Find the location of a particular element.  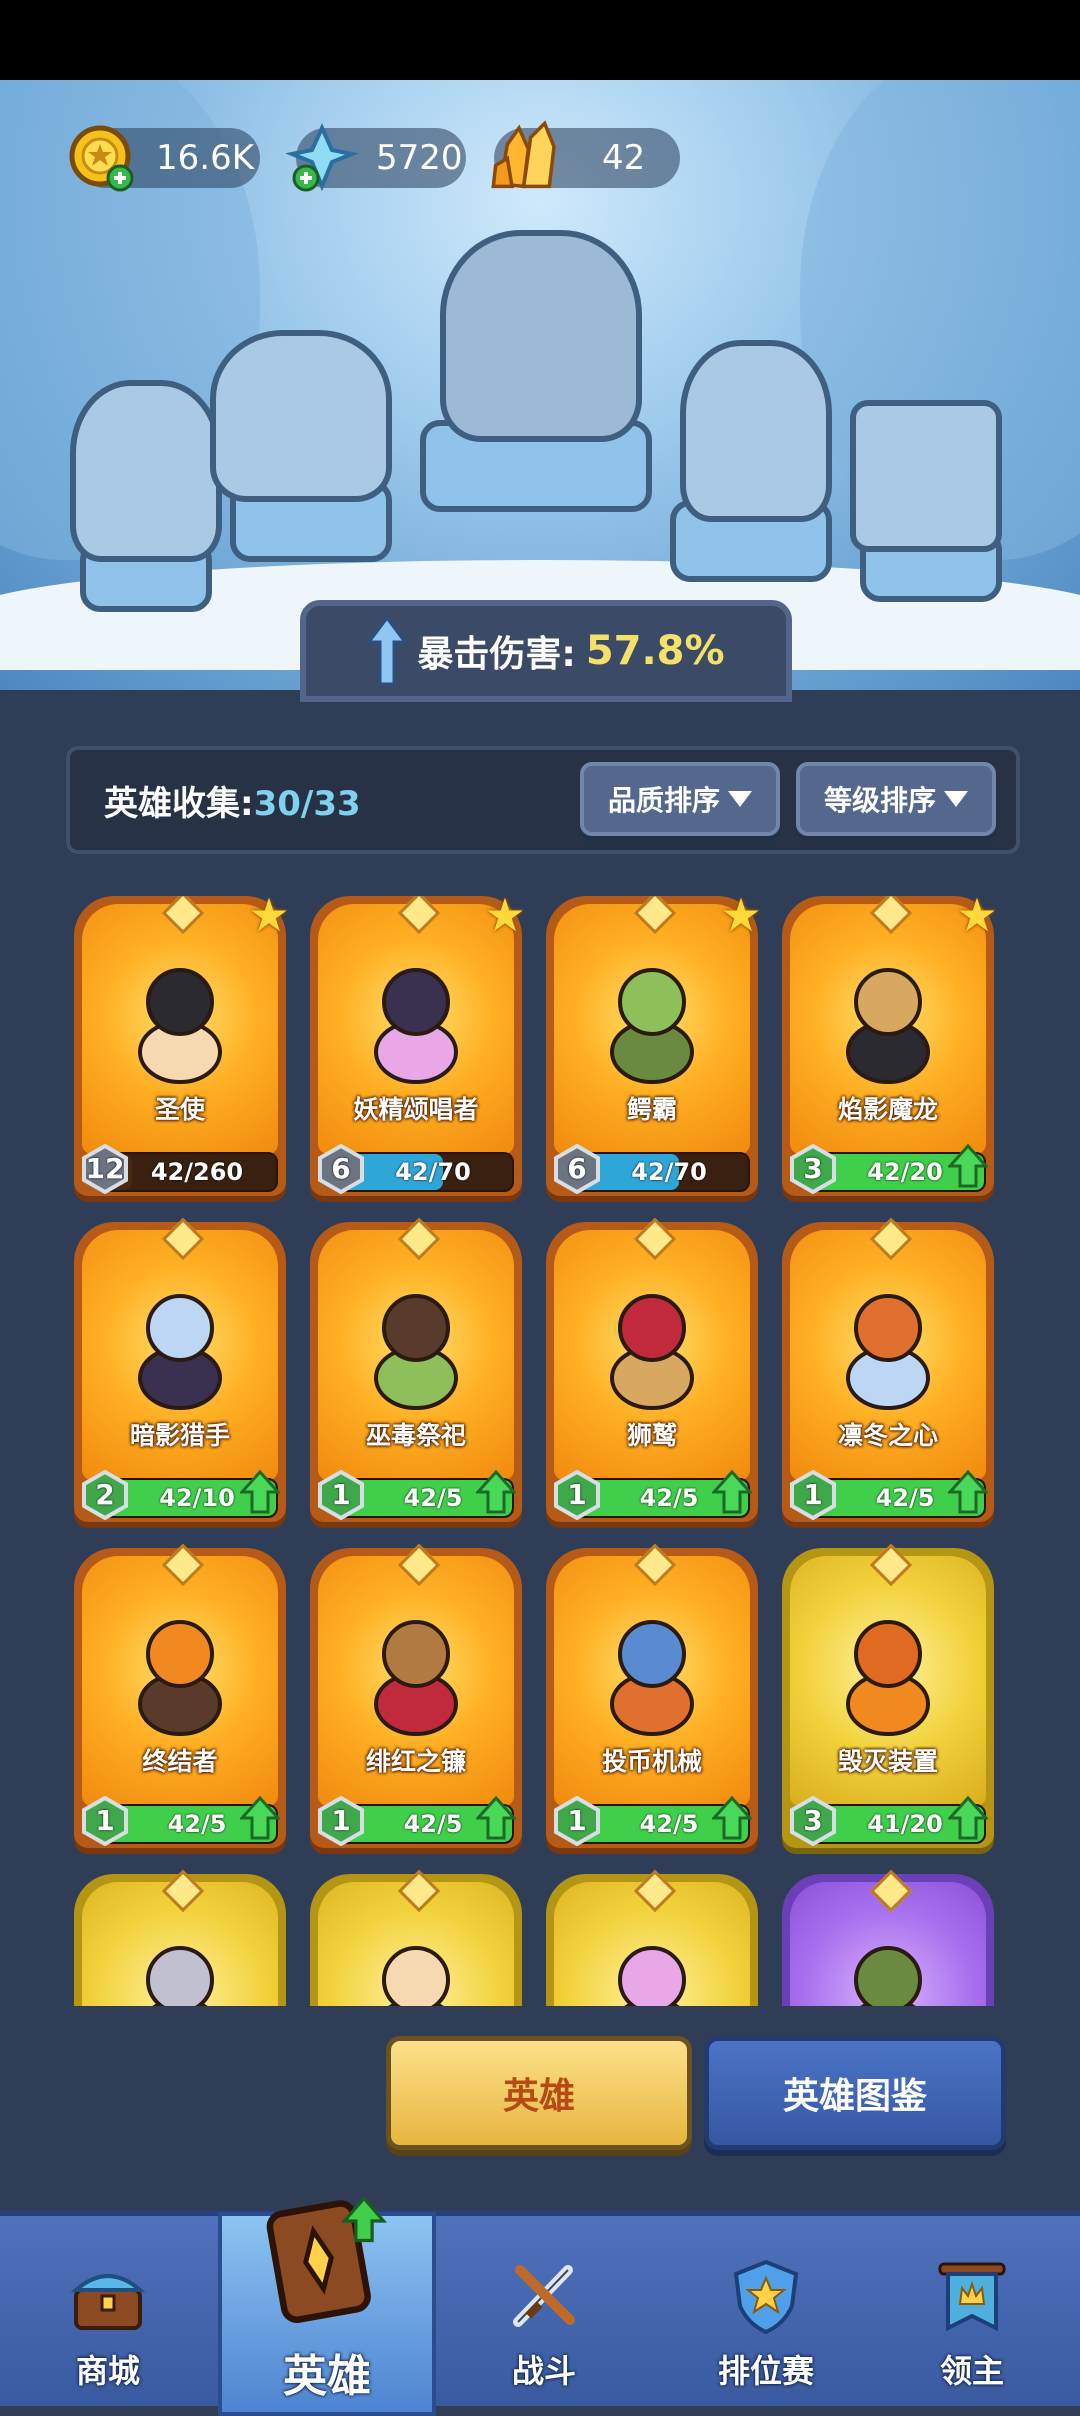

collection-panel: 英雄收集:30/33 品质排序 等级排序 is located at coordinates (543, 800).